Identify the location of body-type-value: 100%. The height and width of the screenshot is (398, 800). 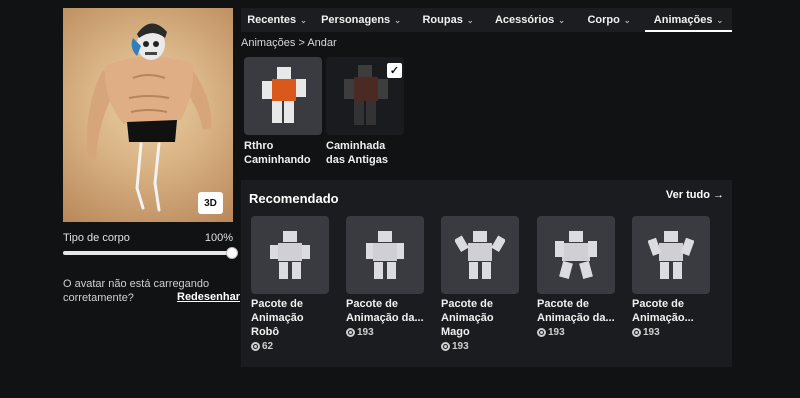
(218, 238).